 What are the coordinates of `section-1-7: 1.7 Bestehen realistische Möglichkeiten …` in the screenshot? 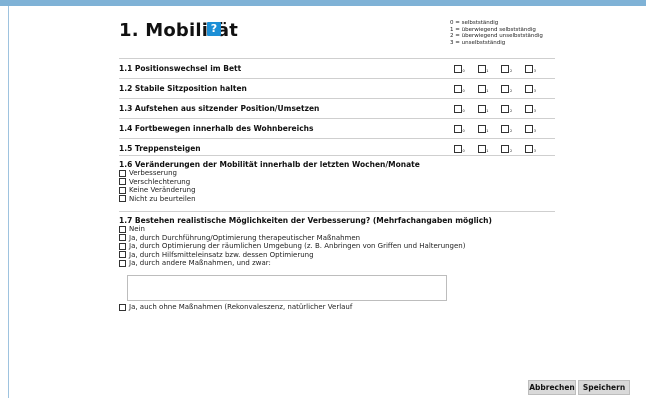 It's located at (337, 239).